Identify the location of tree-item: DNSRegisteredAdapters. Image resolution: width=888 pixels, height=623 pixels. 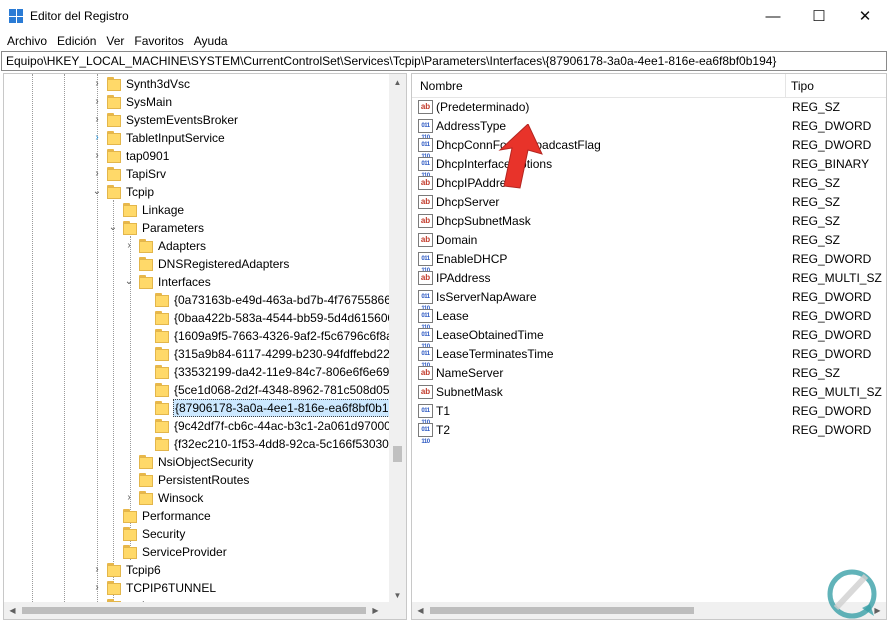
(197, 264).